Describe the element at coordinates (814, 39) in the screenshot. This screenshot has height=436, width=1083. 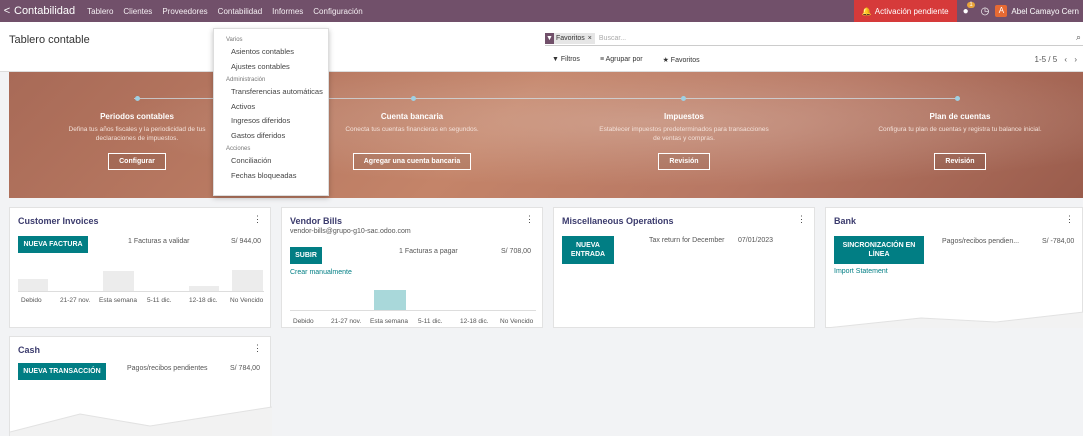
I see `search-bar: ▼ Favoritos × Buscar... ⌕` at that location.